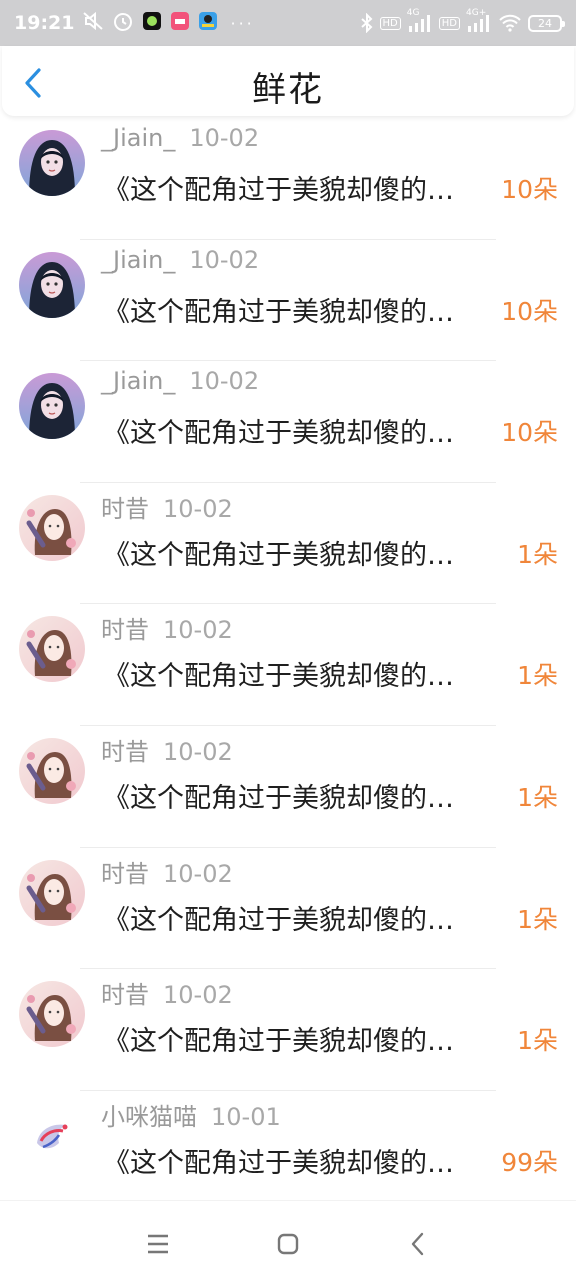 The width and height of the screenshot is (576, 1281). I want to click on home-button, so click(288, 1244).